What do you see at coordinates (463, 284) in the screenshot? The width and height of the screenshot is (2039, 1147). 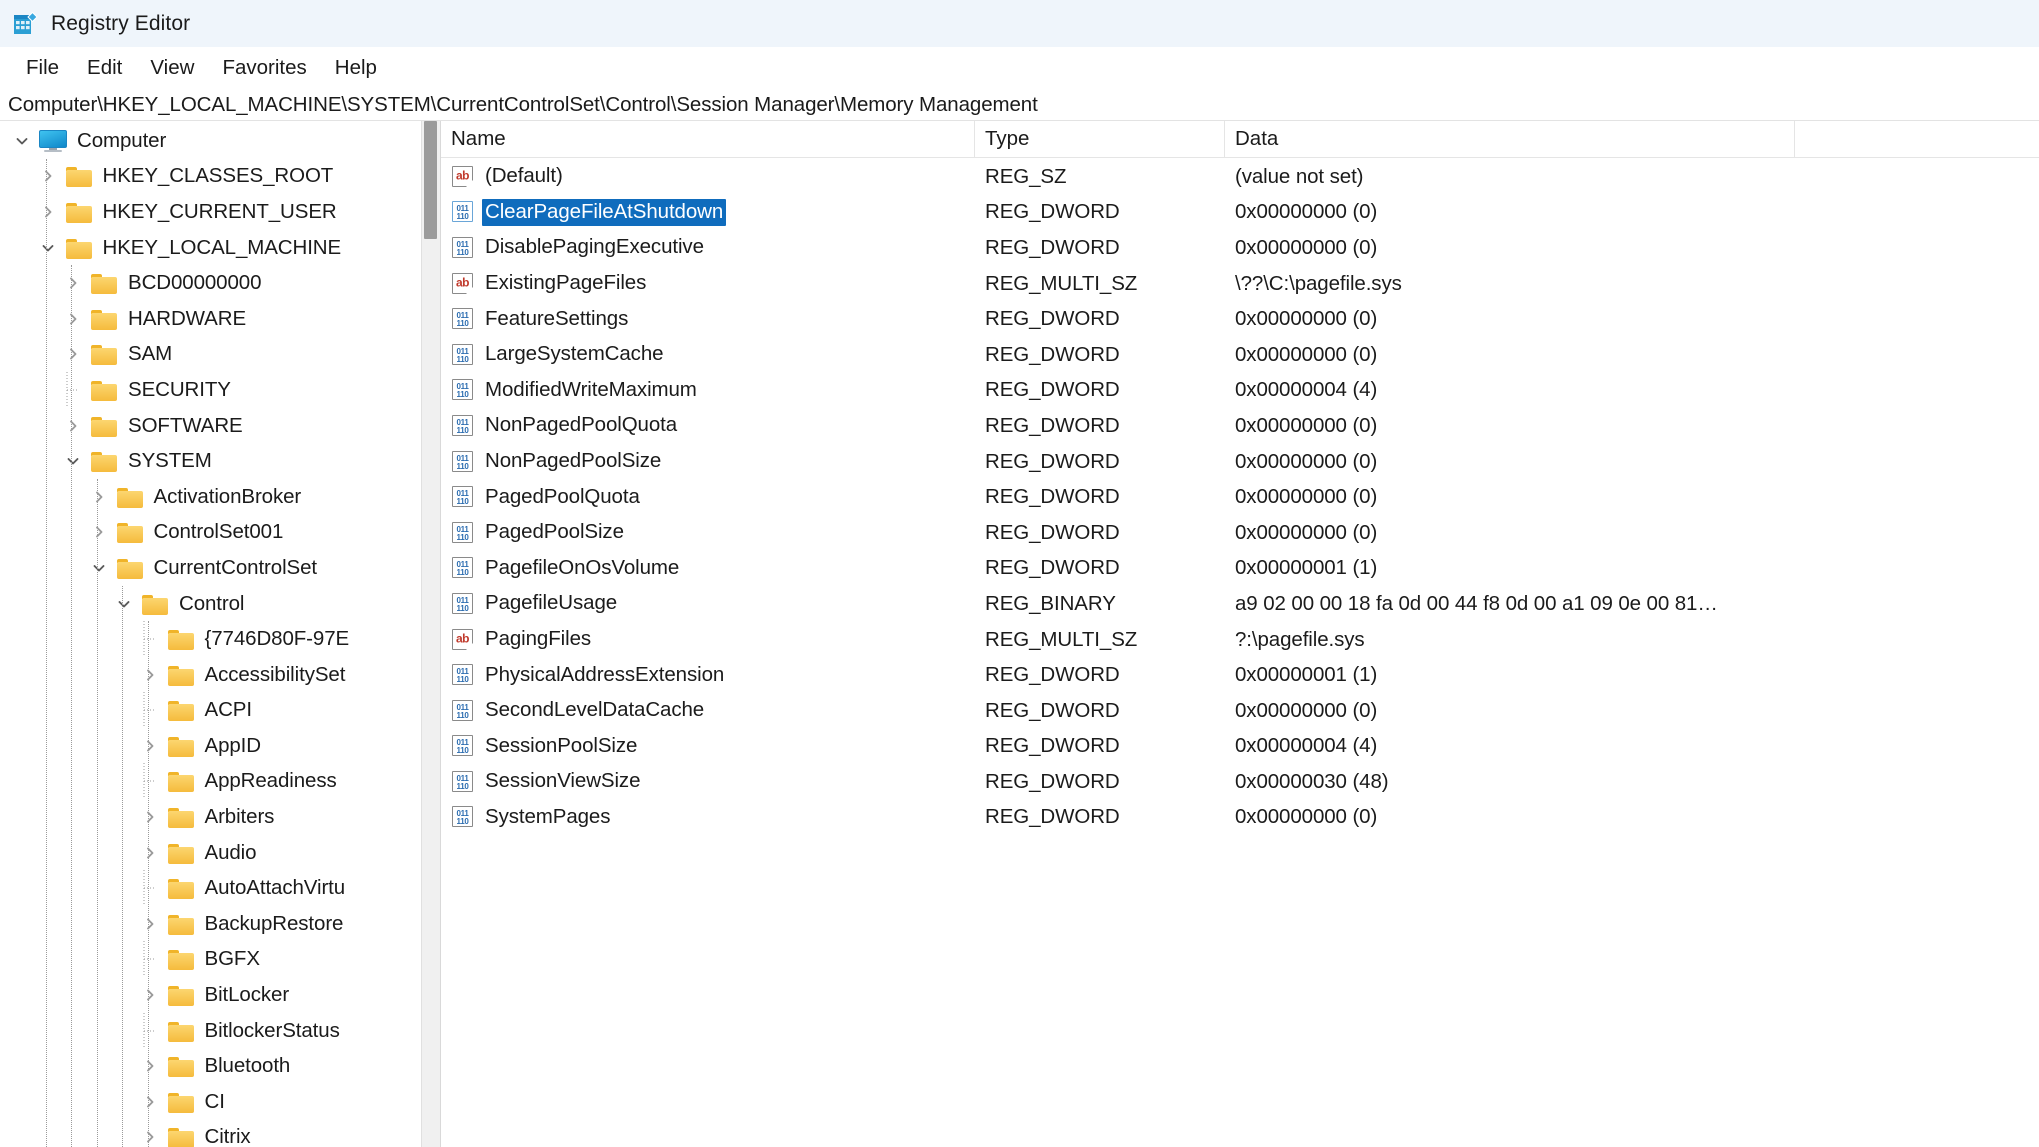 I see `string-value-icon: ab` at bounding box center [463, 284].